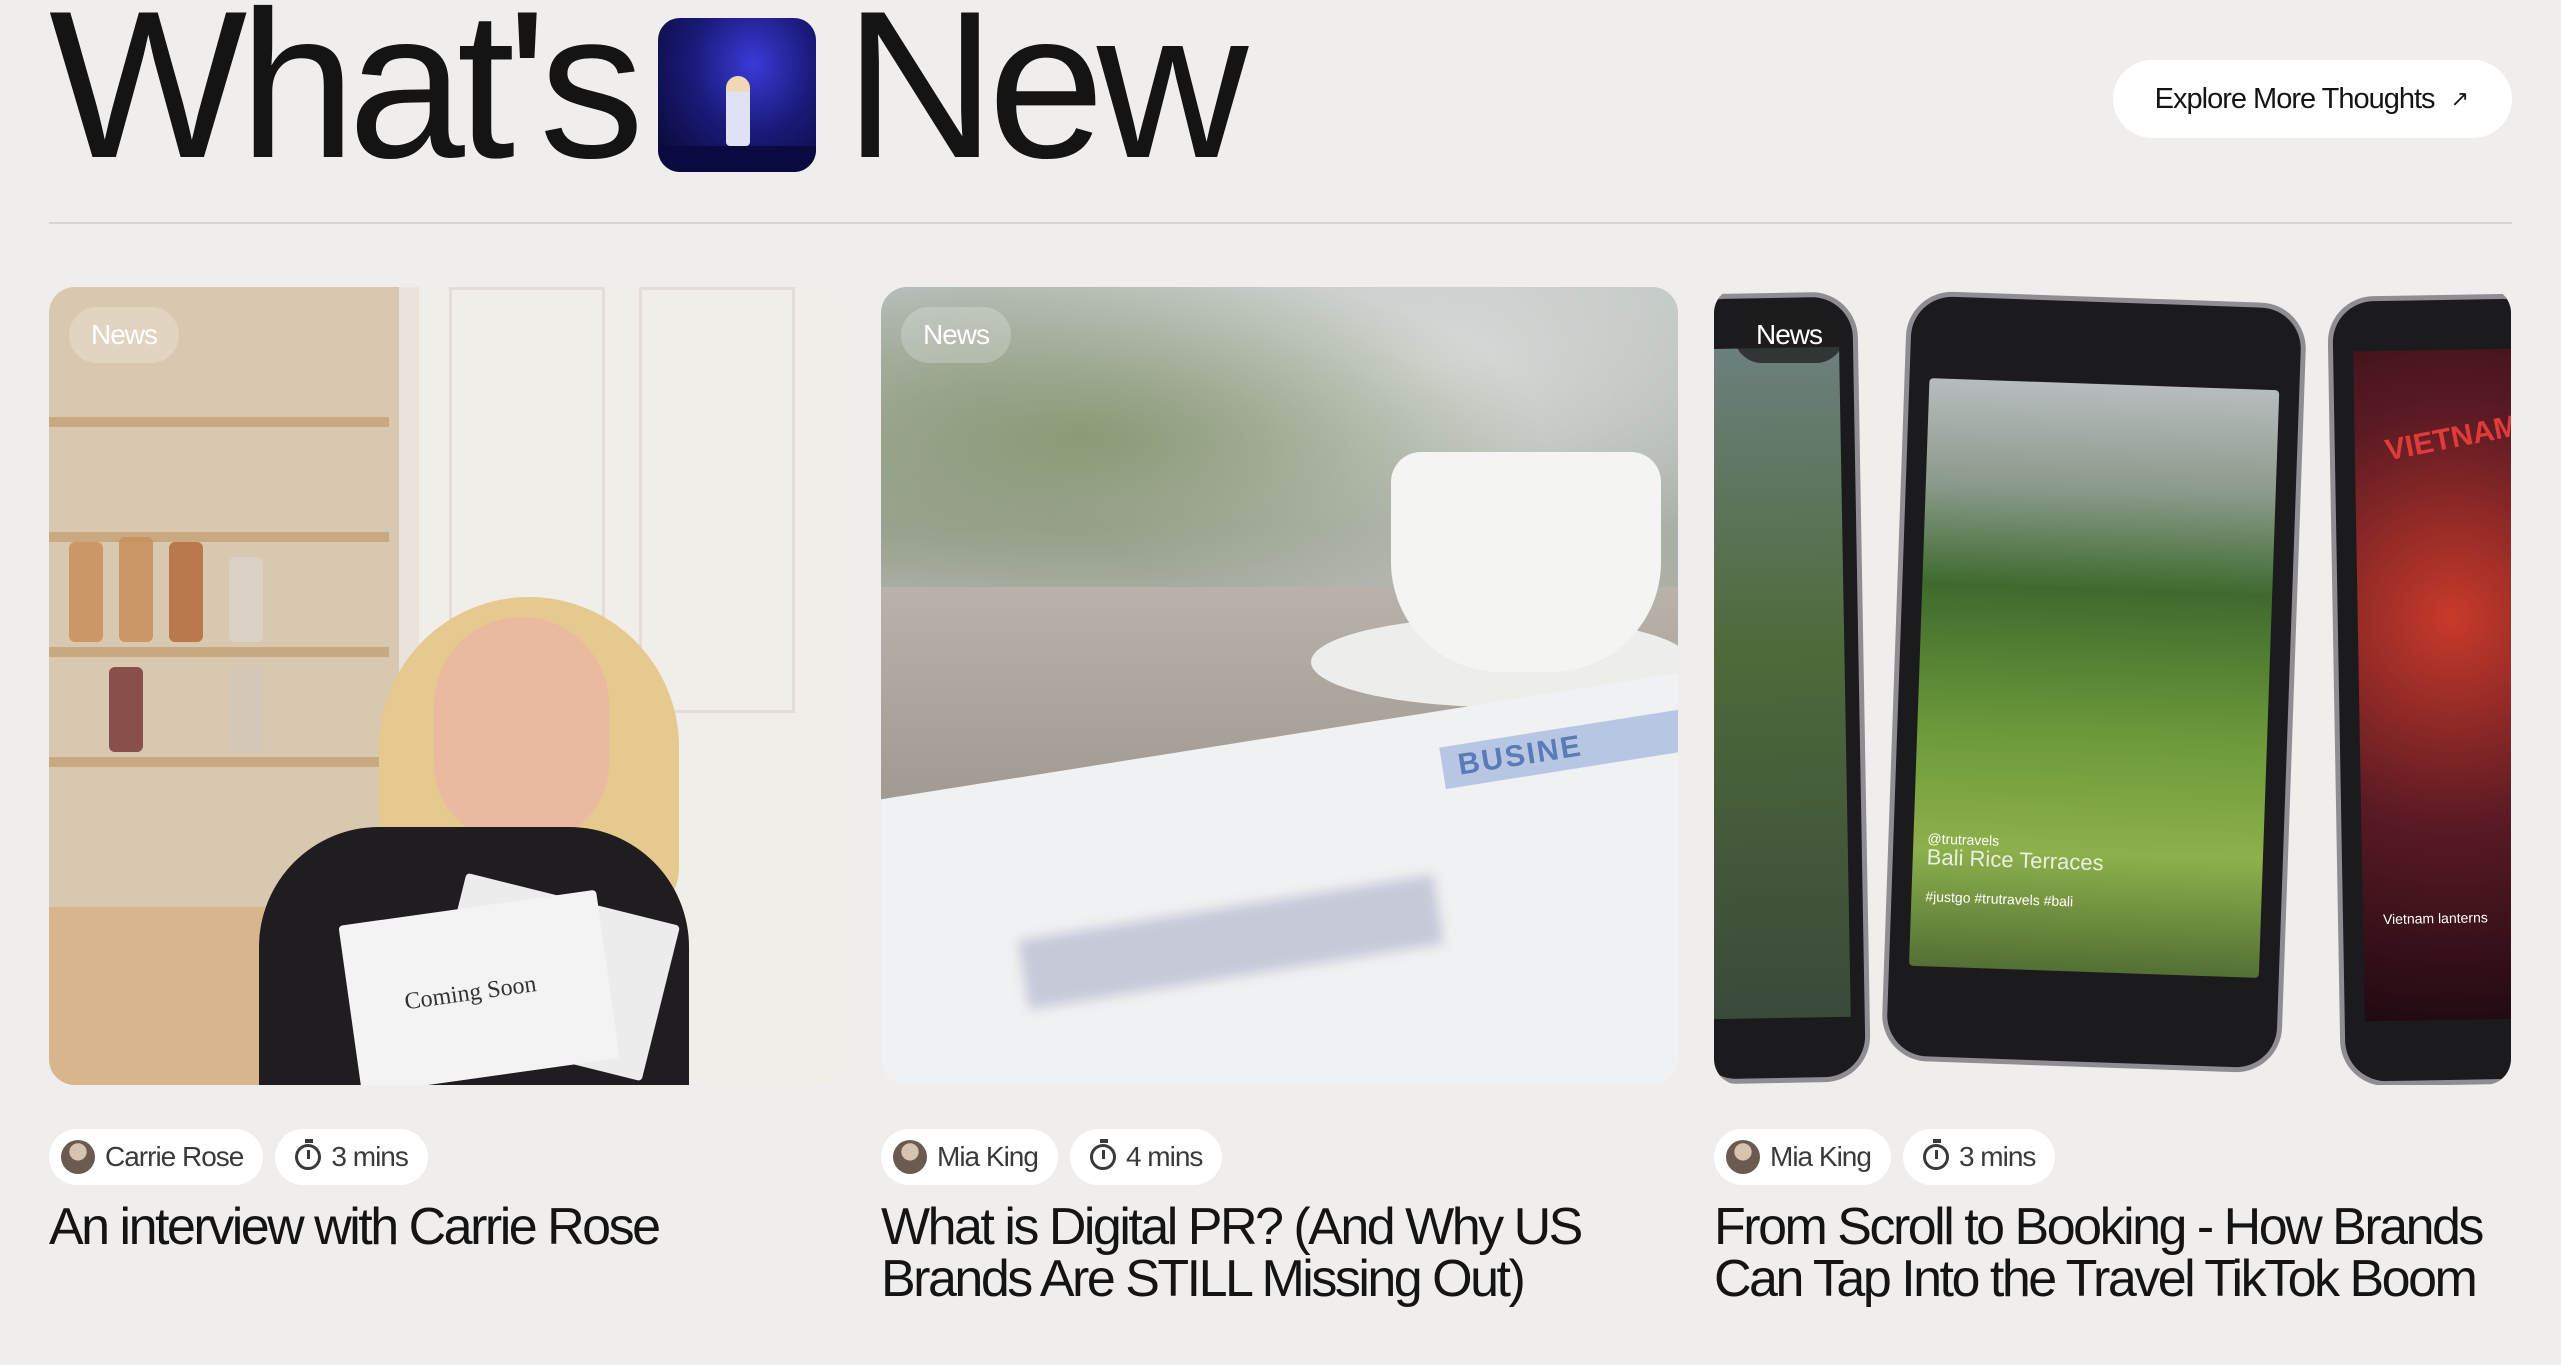 This screenshot has height=1365, width=2561. What do you see at coordinates (174, 1156) in the screenshot?
I see `author-name: Carrie Rose` at bounding box center [174, 1156].